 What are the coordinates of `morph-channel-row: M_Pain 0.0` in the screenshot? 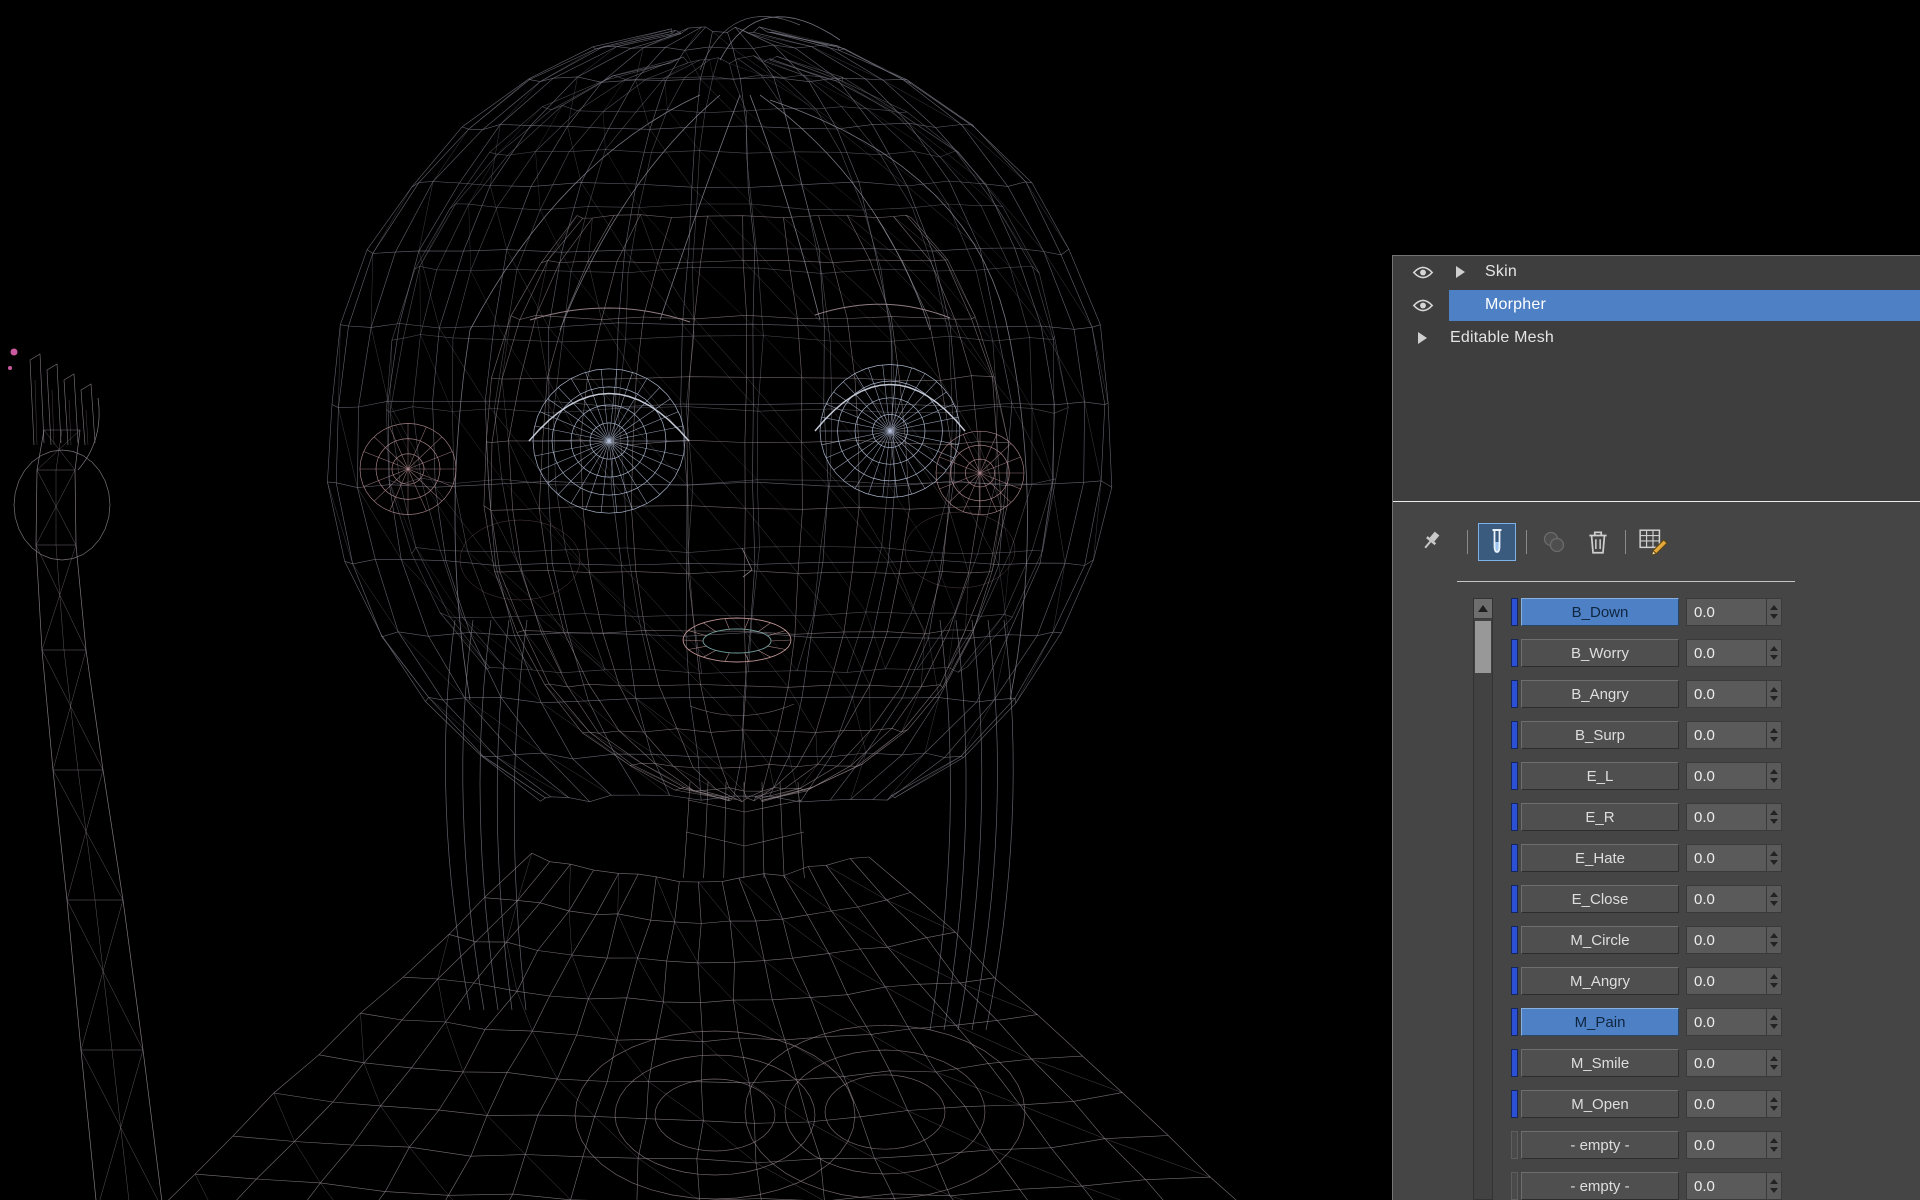 It's located at (1715, 1022).